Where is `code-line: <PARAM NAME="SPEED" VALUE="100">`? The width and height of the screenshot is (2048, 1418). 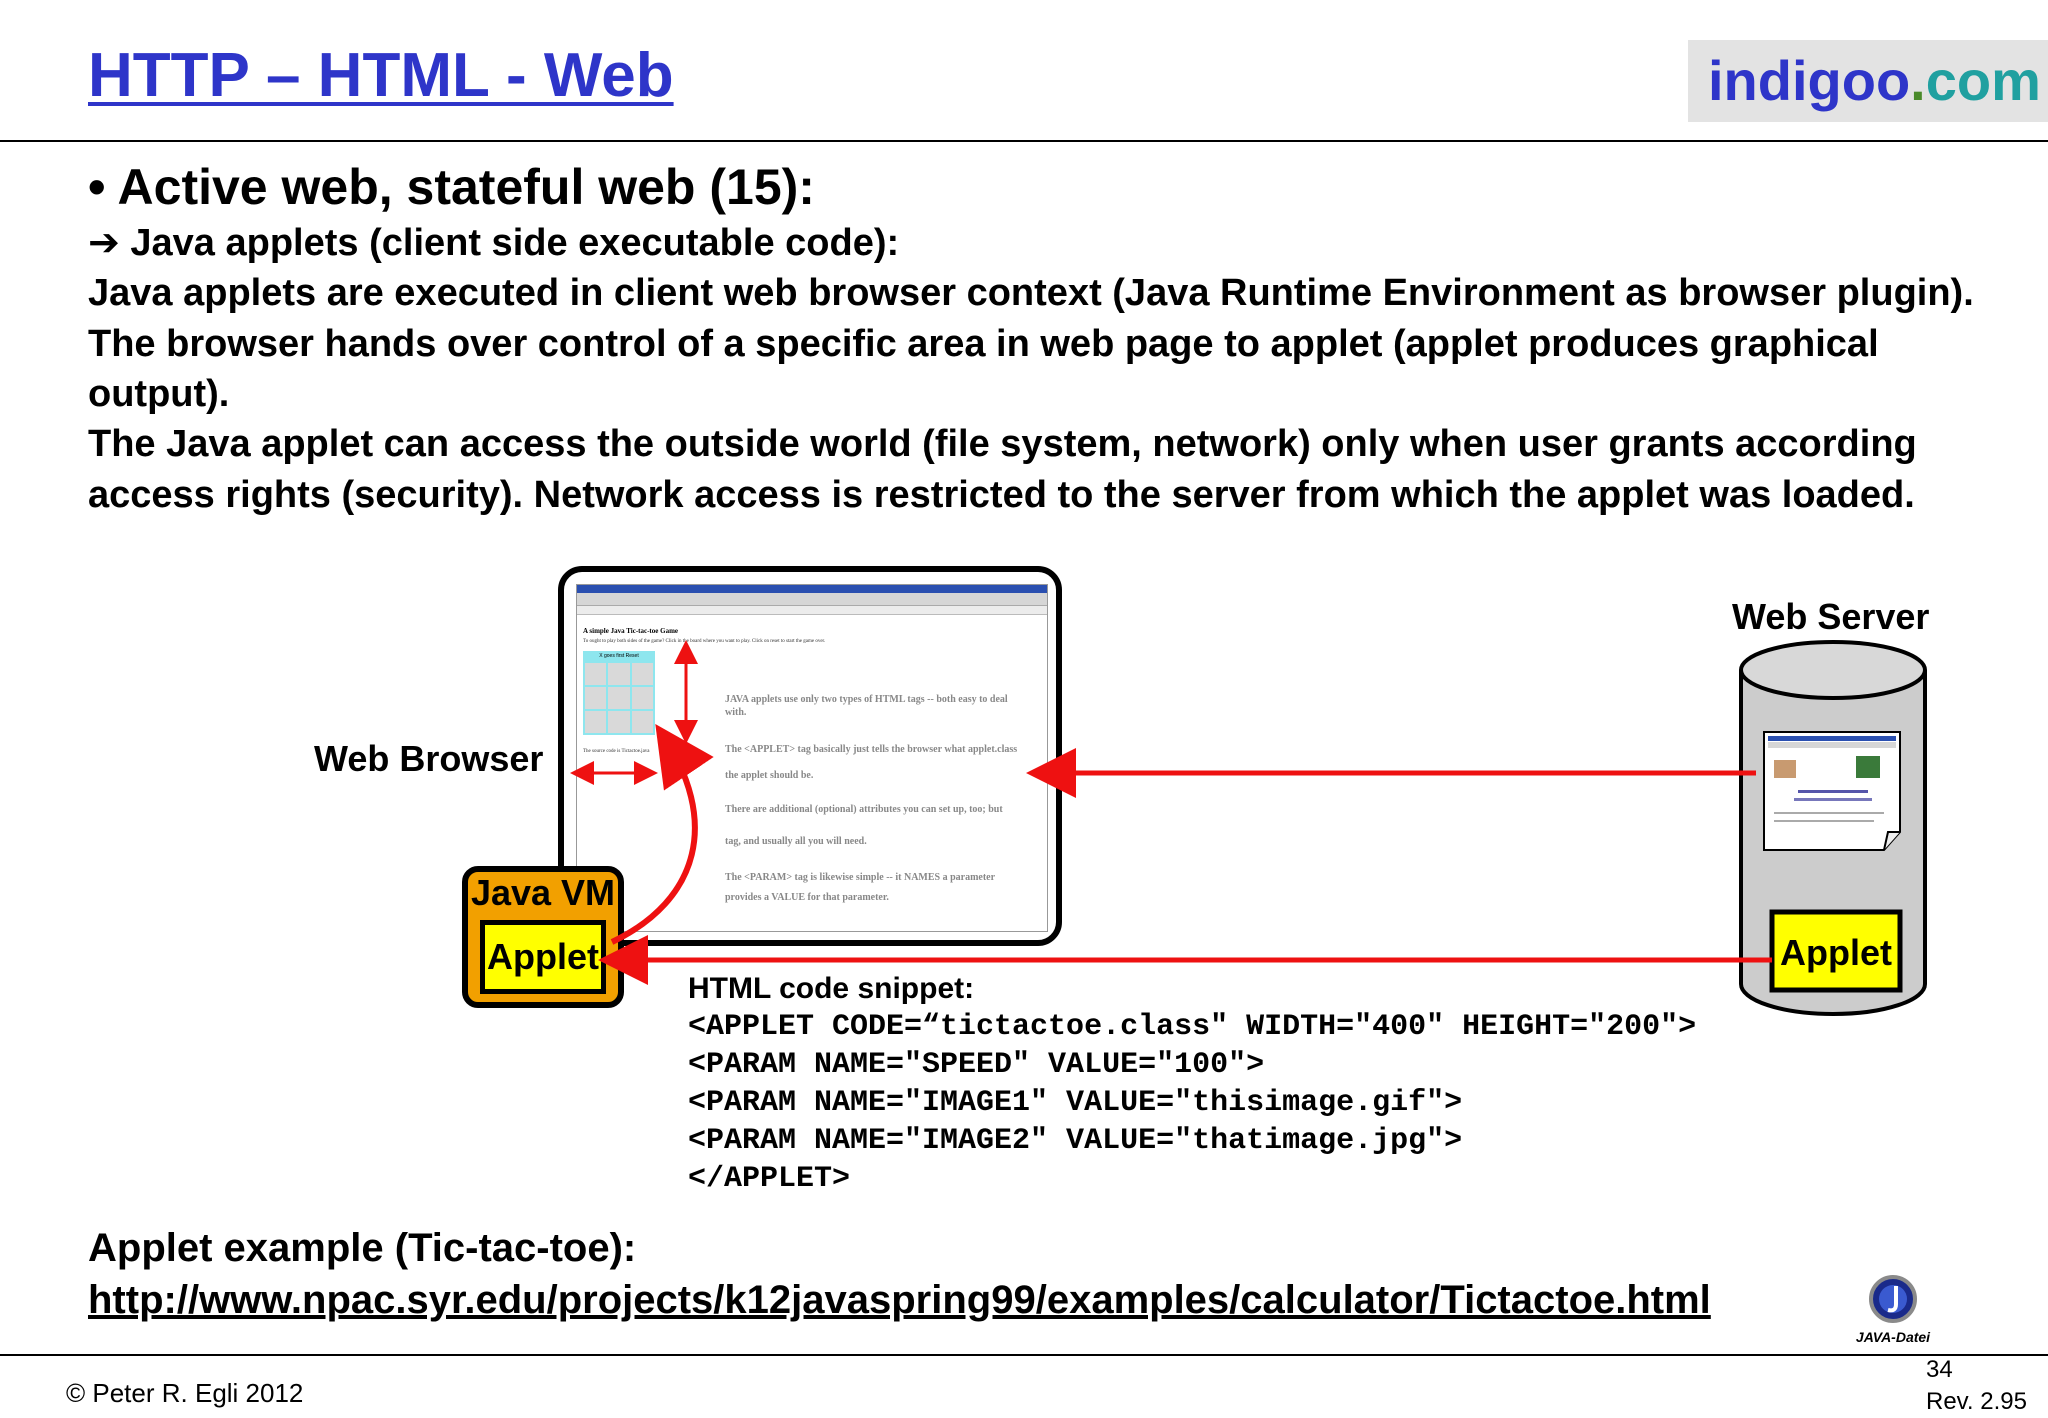 code-line: <PARAM NAME="SPEED" VALUE="100"> is located at coordinates (976, 1065).